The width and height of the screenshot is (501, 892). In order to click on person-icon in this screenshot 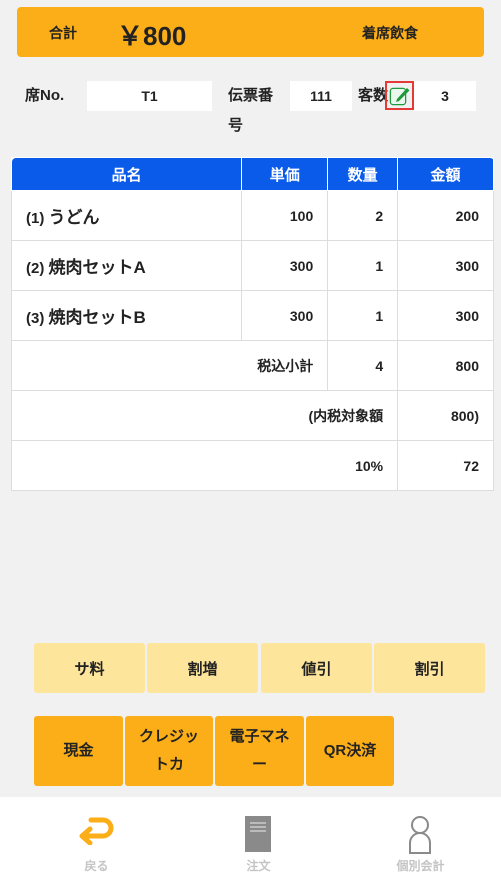, I will do `click(420, 835)`.